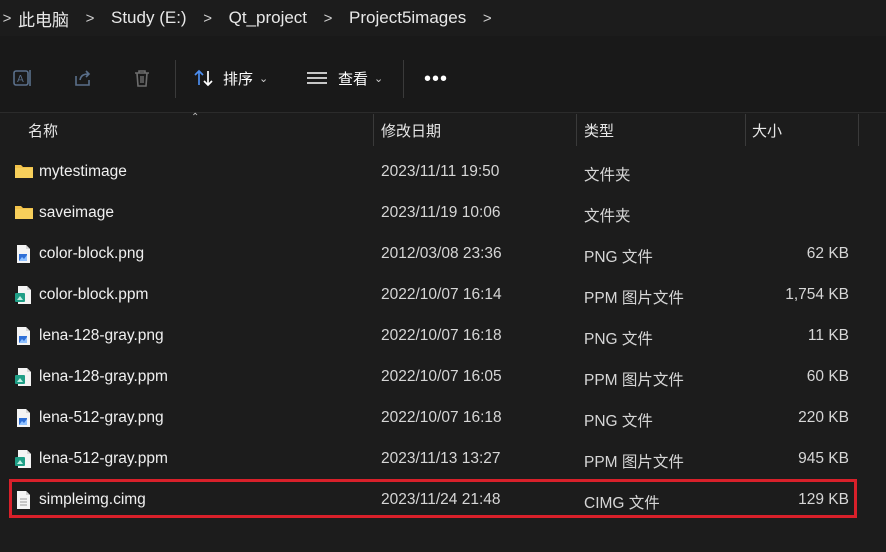  Describe the element at coordinates (599, 130) in the screenshot. I see `column-header-type: 类型` at that location.